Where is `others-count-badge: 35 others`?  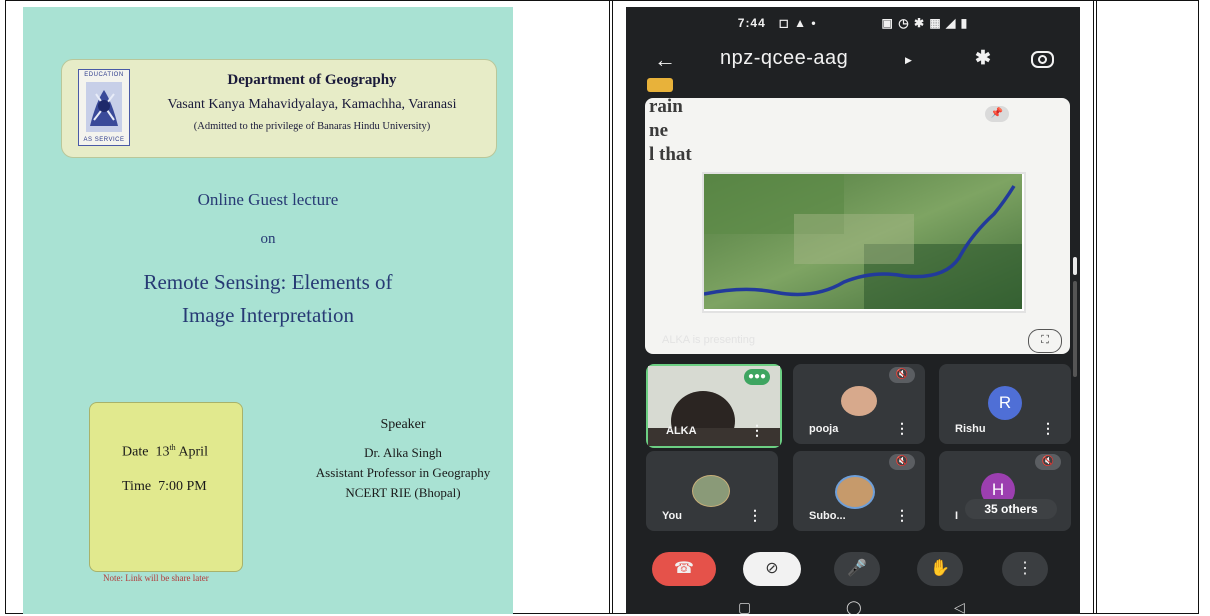 others-count-badge: 35 others is located at coordinates (1011, 509).